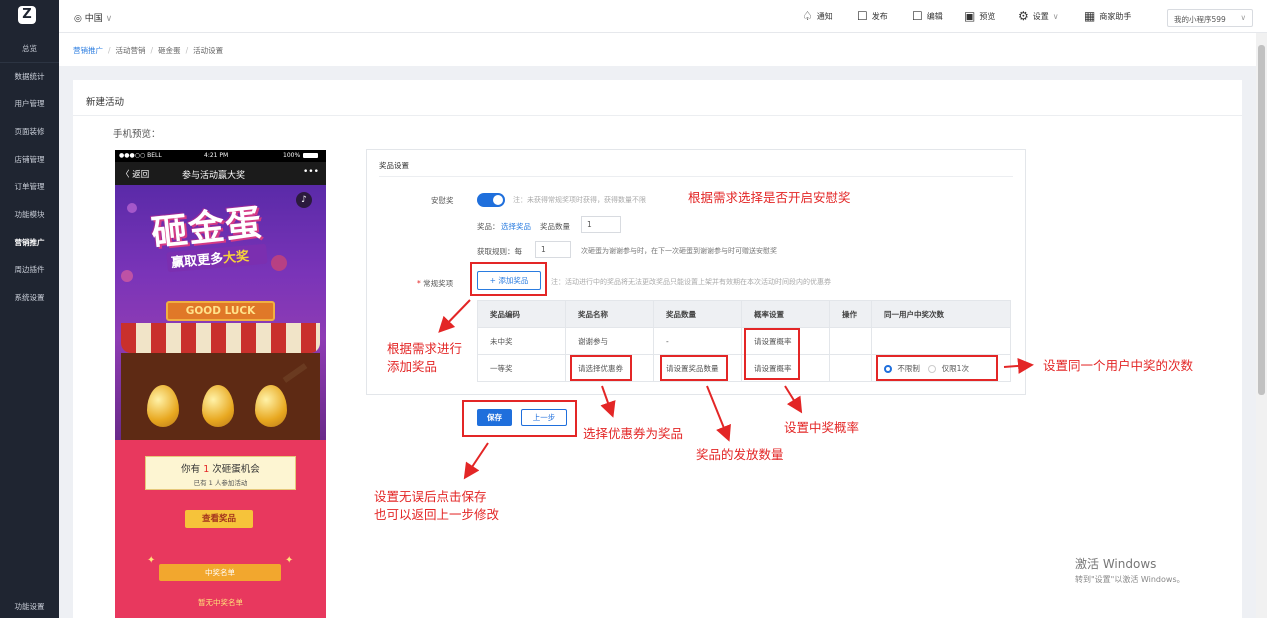  What do you see at coordinates (425, 348) in the screenshot?
I see `annotation-add-prize-1: 根据需求进行` at bounding box center [425, 348].